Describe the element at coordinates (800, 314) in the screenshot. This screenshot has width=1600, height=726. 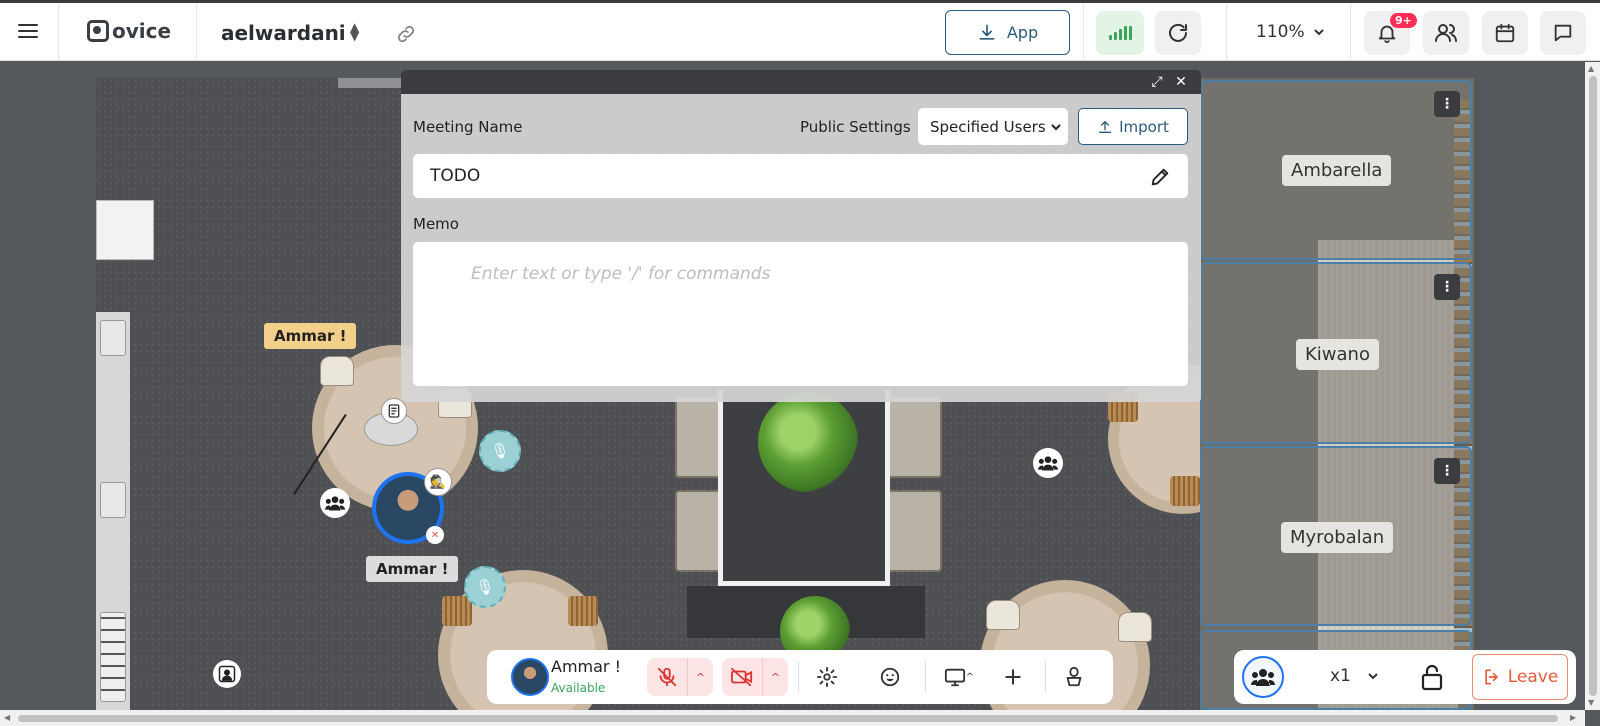
I see `memo-editor` at that location.